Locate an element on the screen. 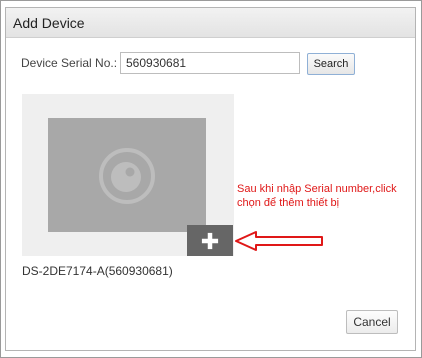  device-thumbnail is located at coordinates (127, 175).